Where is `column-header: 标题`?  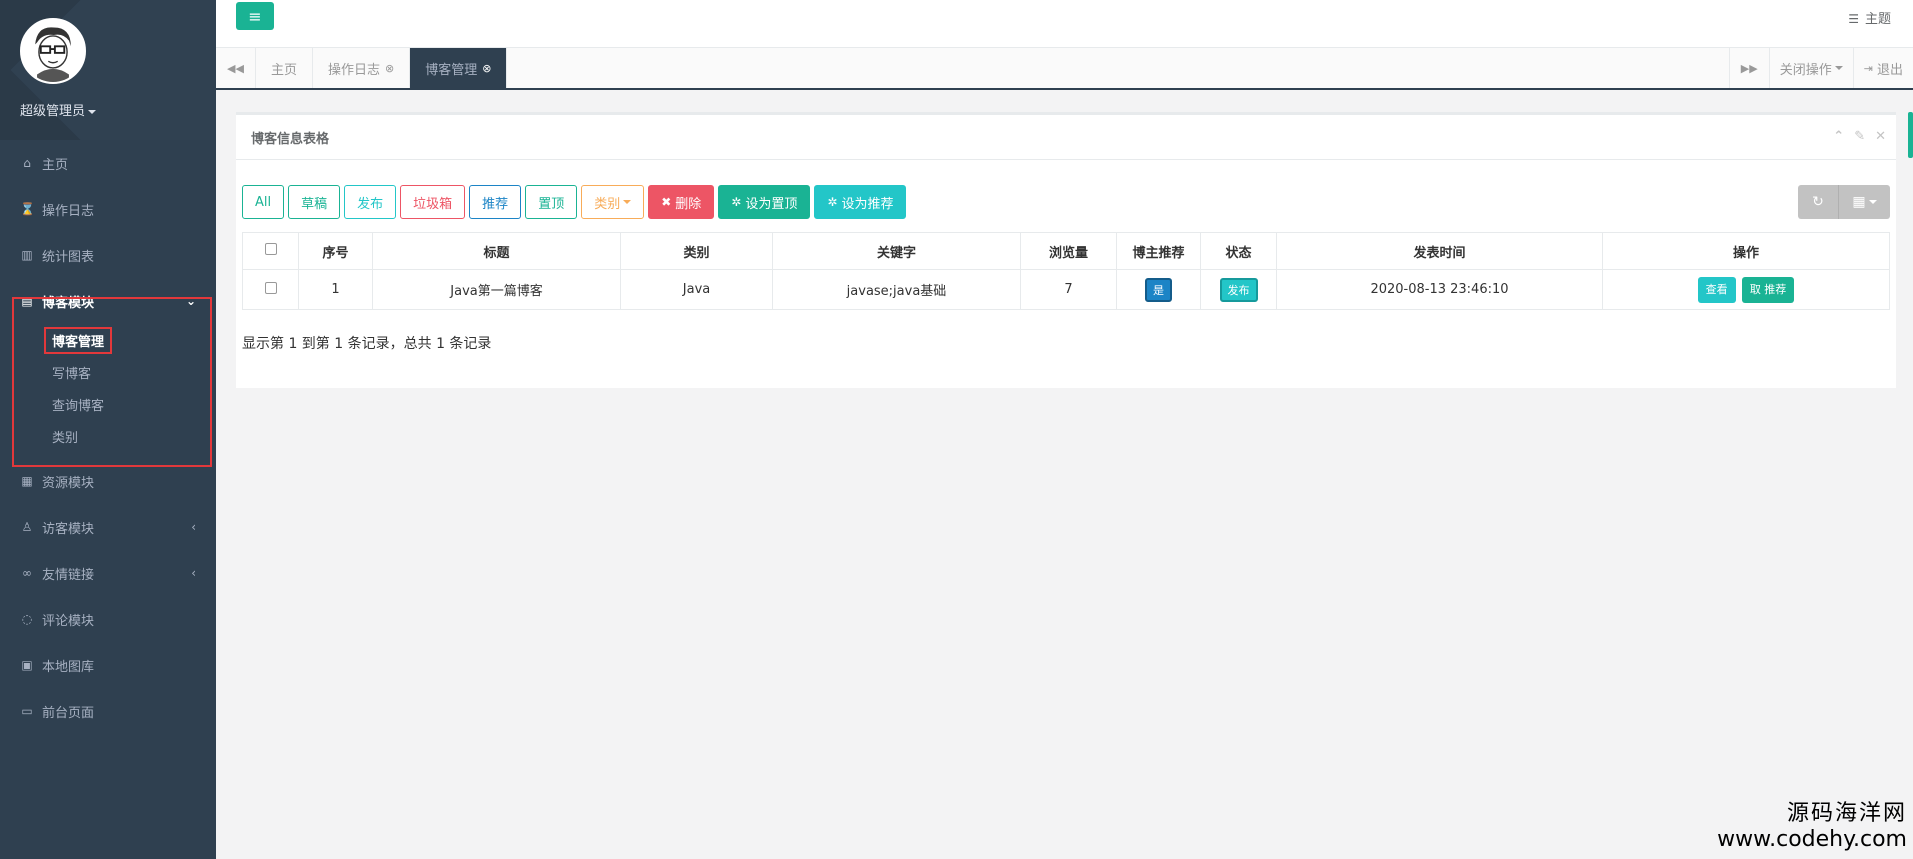 column-header: 标题 is located at coordinates (496, 251).